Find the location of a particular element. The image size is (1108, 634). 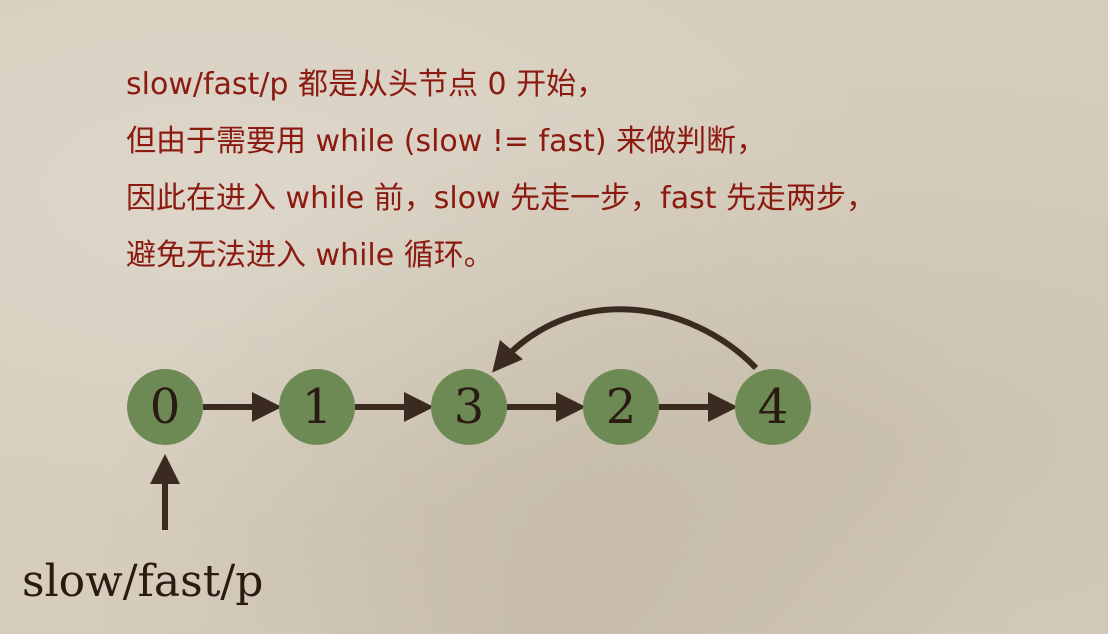

list-node: 1 is located at coordinates (317, 407).